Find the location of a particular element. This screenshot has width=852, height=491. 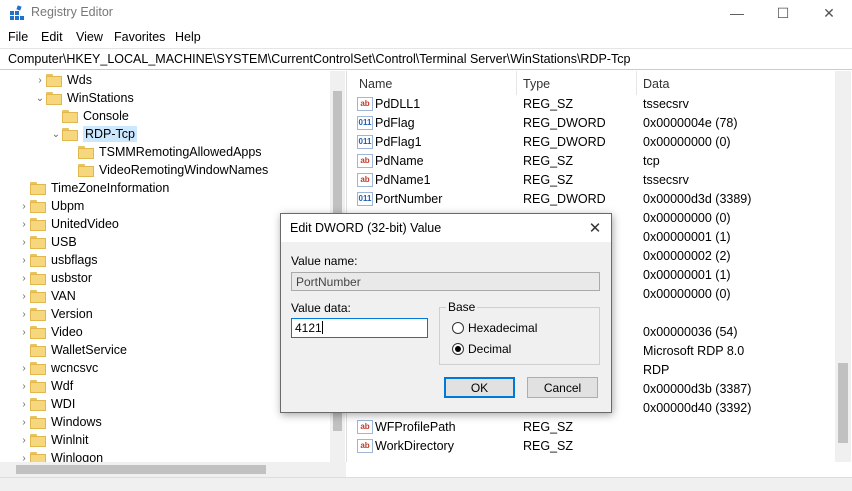

tree-item-label: TimeZoneInformation is located at coordinates (110, 188).